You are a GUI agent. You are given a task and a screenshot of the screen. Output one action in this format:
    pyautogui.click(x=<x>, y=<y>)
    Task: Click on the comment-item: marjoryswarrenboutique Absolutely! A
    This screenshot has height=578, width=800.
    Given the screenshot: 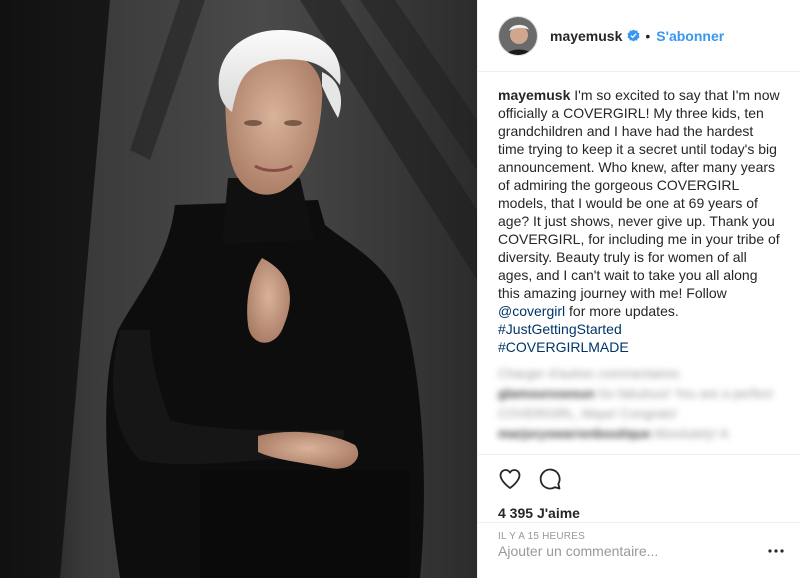 What is the action you would take?
    pyautogui.click(x=640, y=434)
    